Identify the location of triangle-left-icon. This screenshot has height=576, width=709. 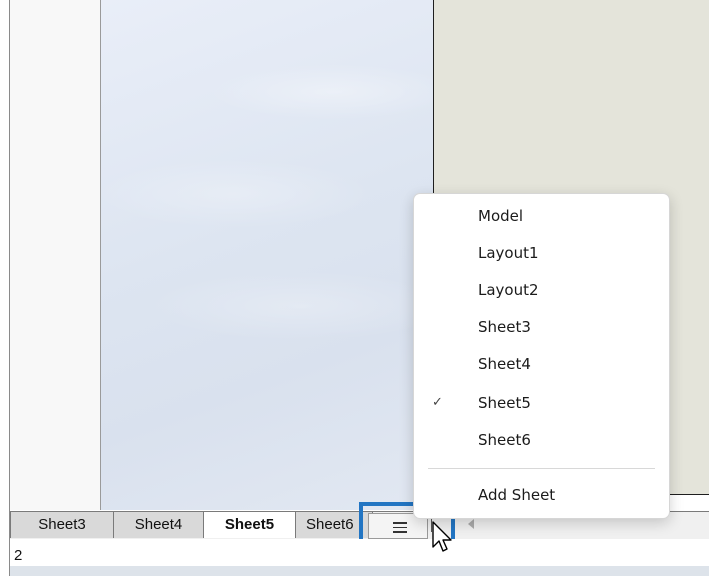
(471, 524).